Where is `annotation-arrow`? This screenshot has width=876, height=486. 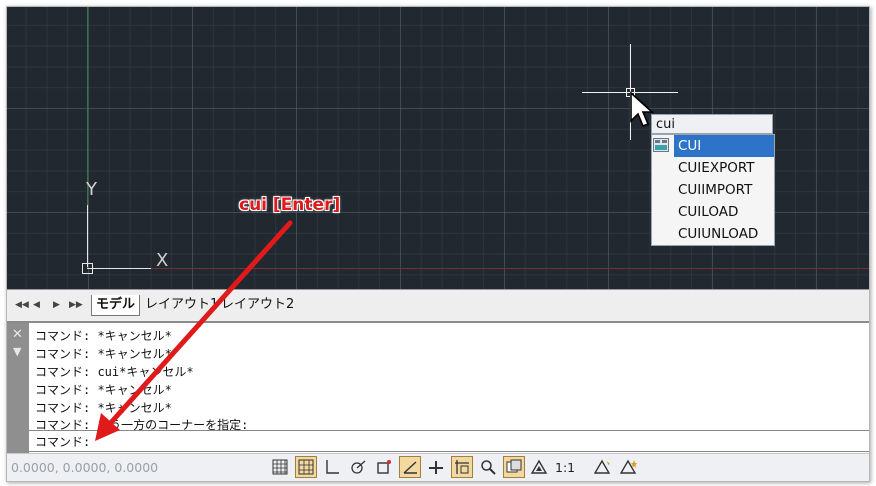
annotation-arrow is located at coordinates (194, 330).